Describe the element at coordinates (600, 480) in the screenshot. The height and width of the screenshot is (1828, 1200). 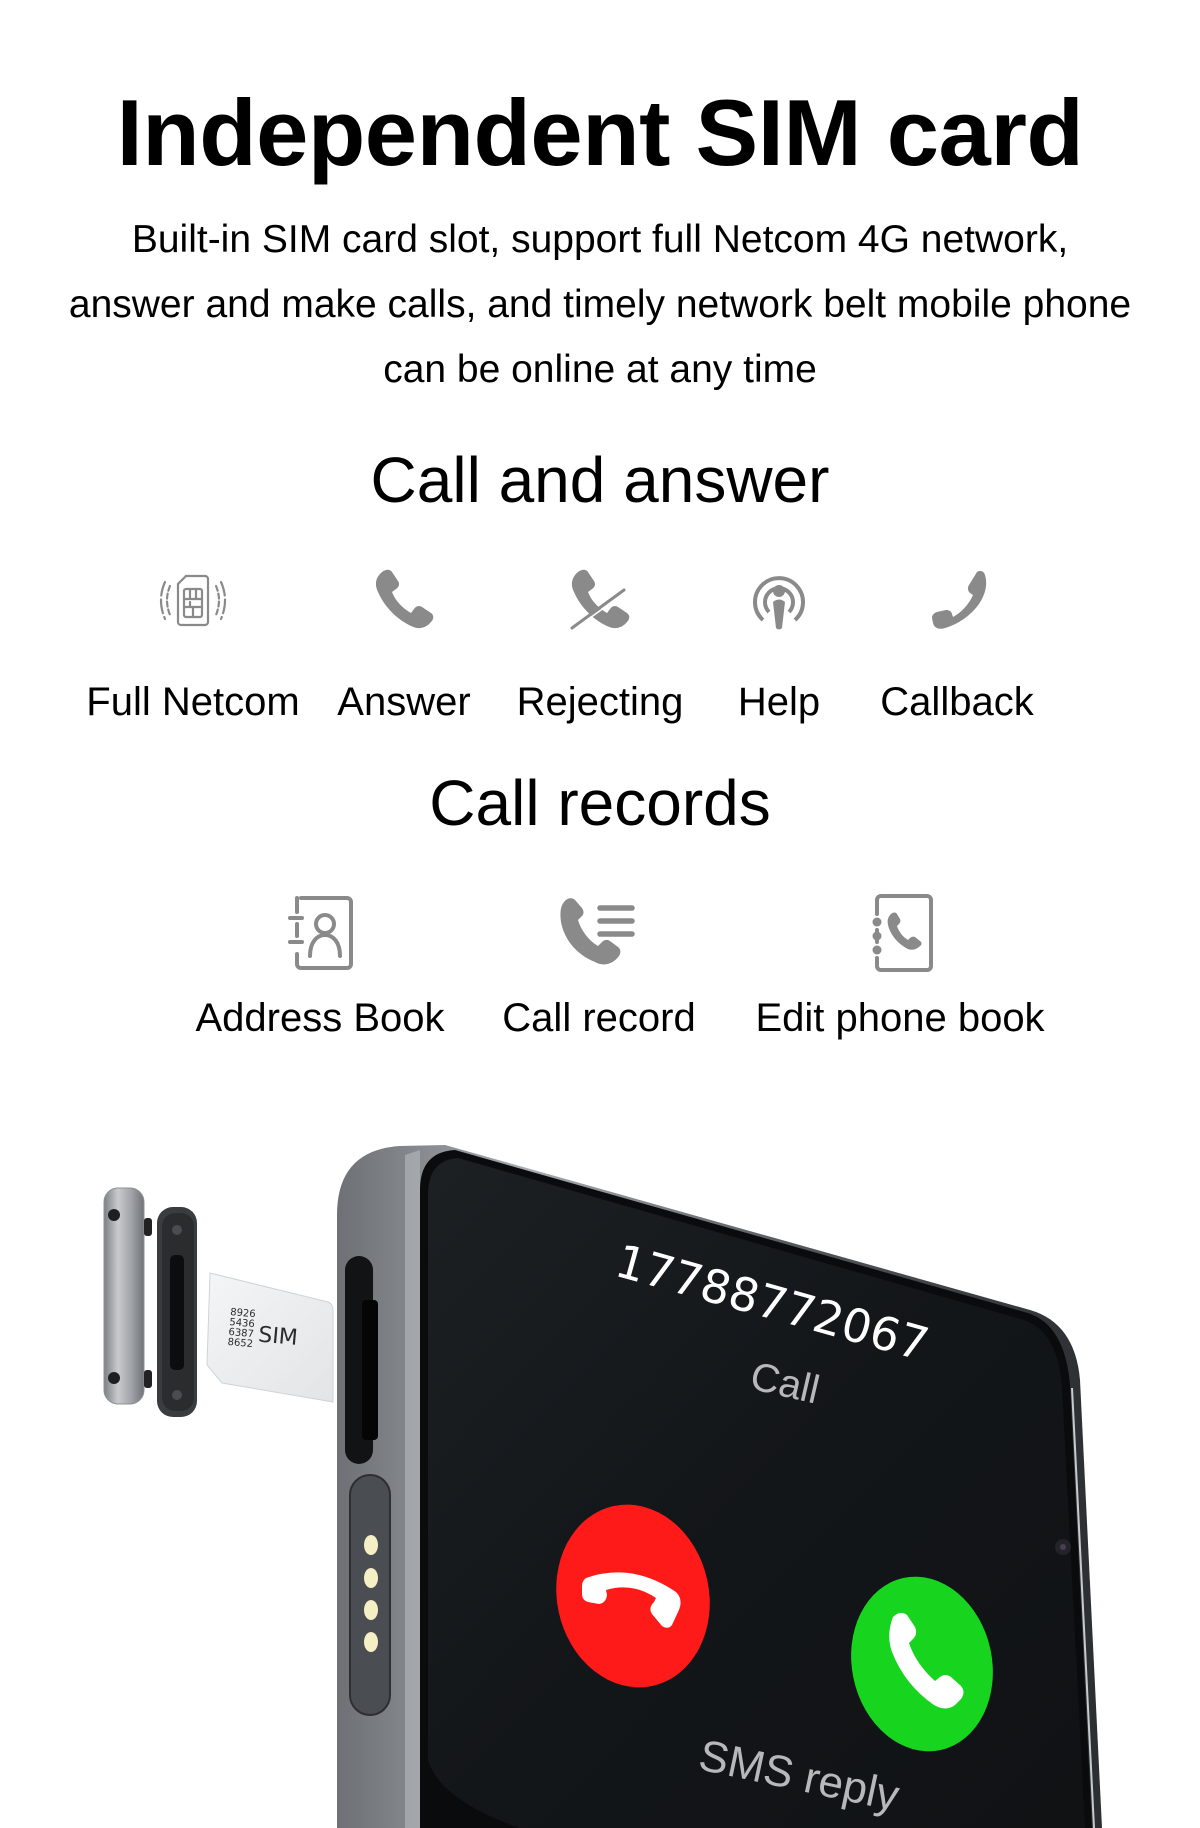
I see `section-heading-call-and-answer: Call and answer` at that location.